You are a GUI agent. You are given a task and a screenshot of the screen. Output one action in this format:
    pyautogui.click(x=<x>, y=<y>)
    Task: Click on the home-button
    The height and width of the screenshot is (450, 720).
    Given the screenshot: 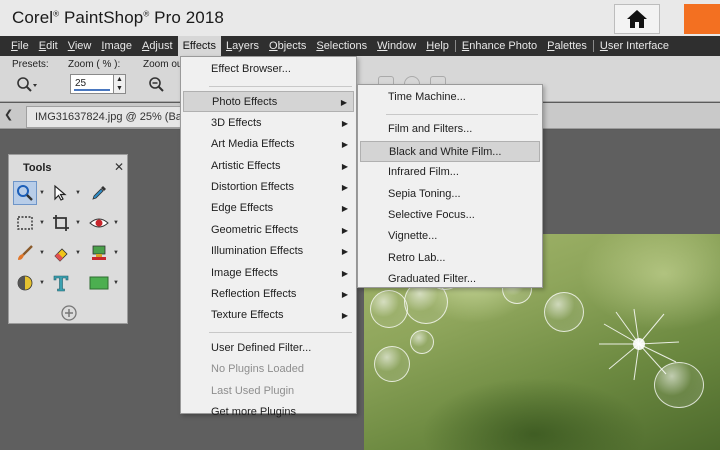 What is the action you would take?
    pyautogui.click(x=637, y=19)
    